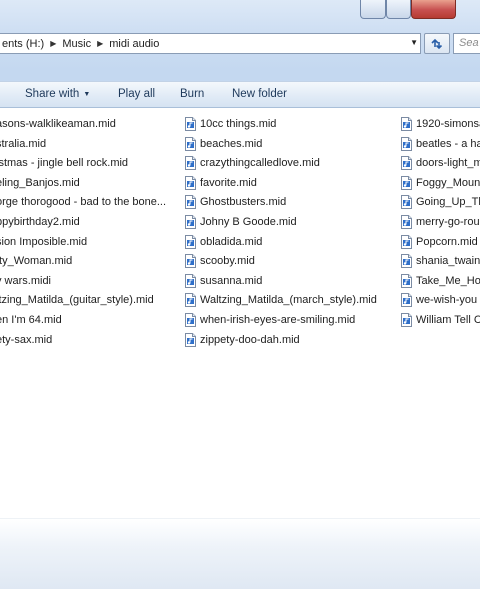  What do you see at coordinates (440, 300) in the screenshot?
I see `file-item: we-wish-you` at bounding box center [440, 300].